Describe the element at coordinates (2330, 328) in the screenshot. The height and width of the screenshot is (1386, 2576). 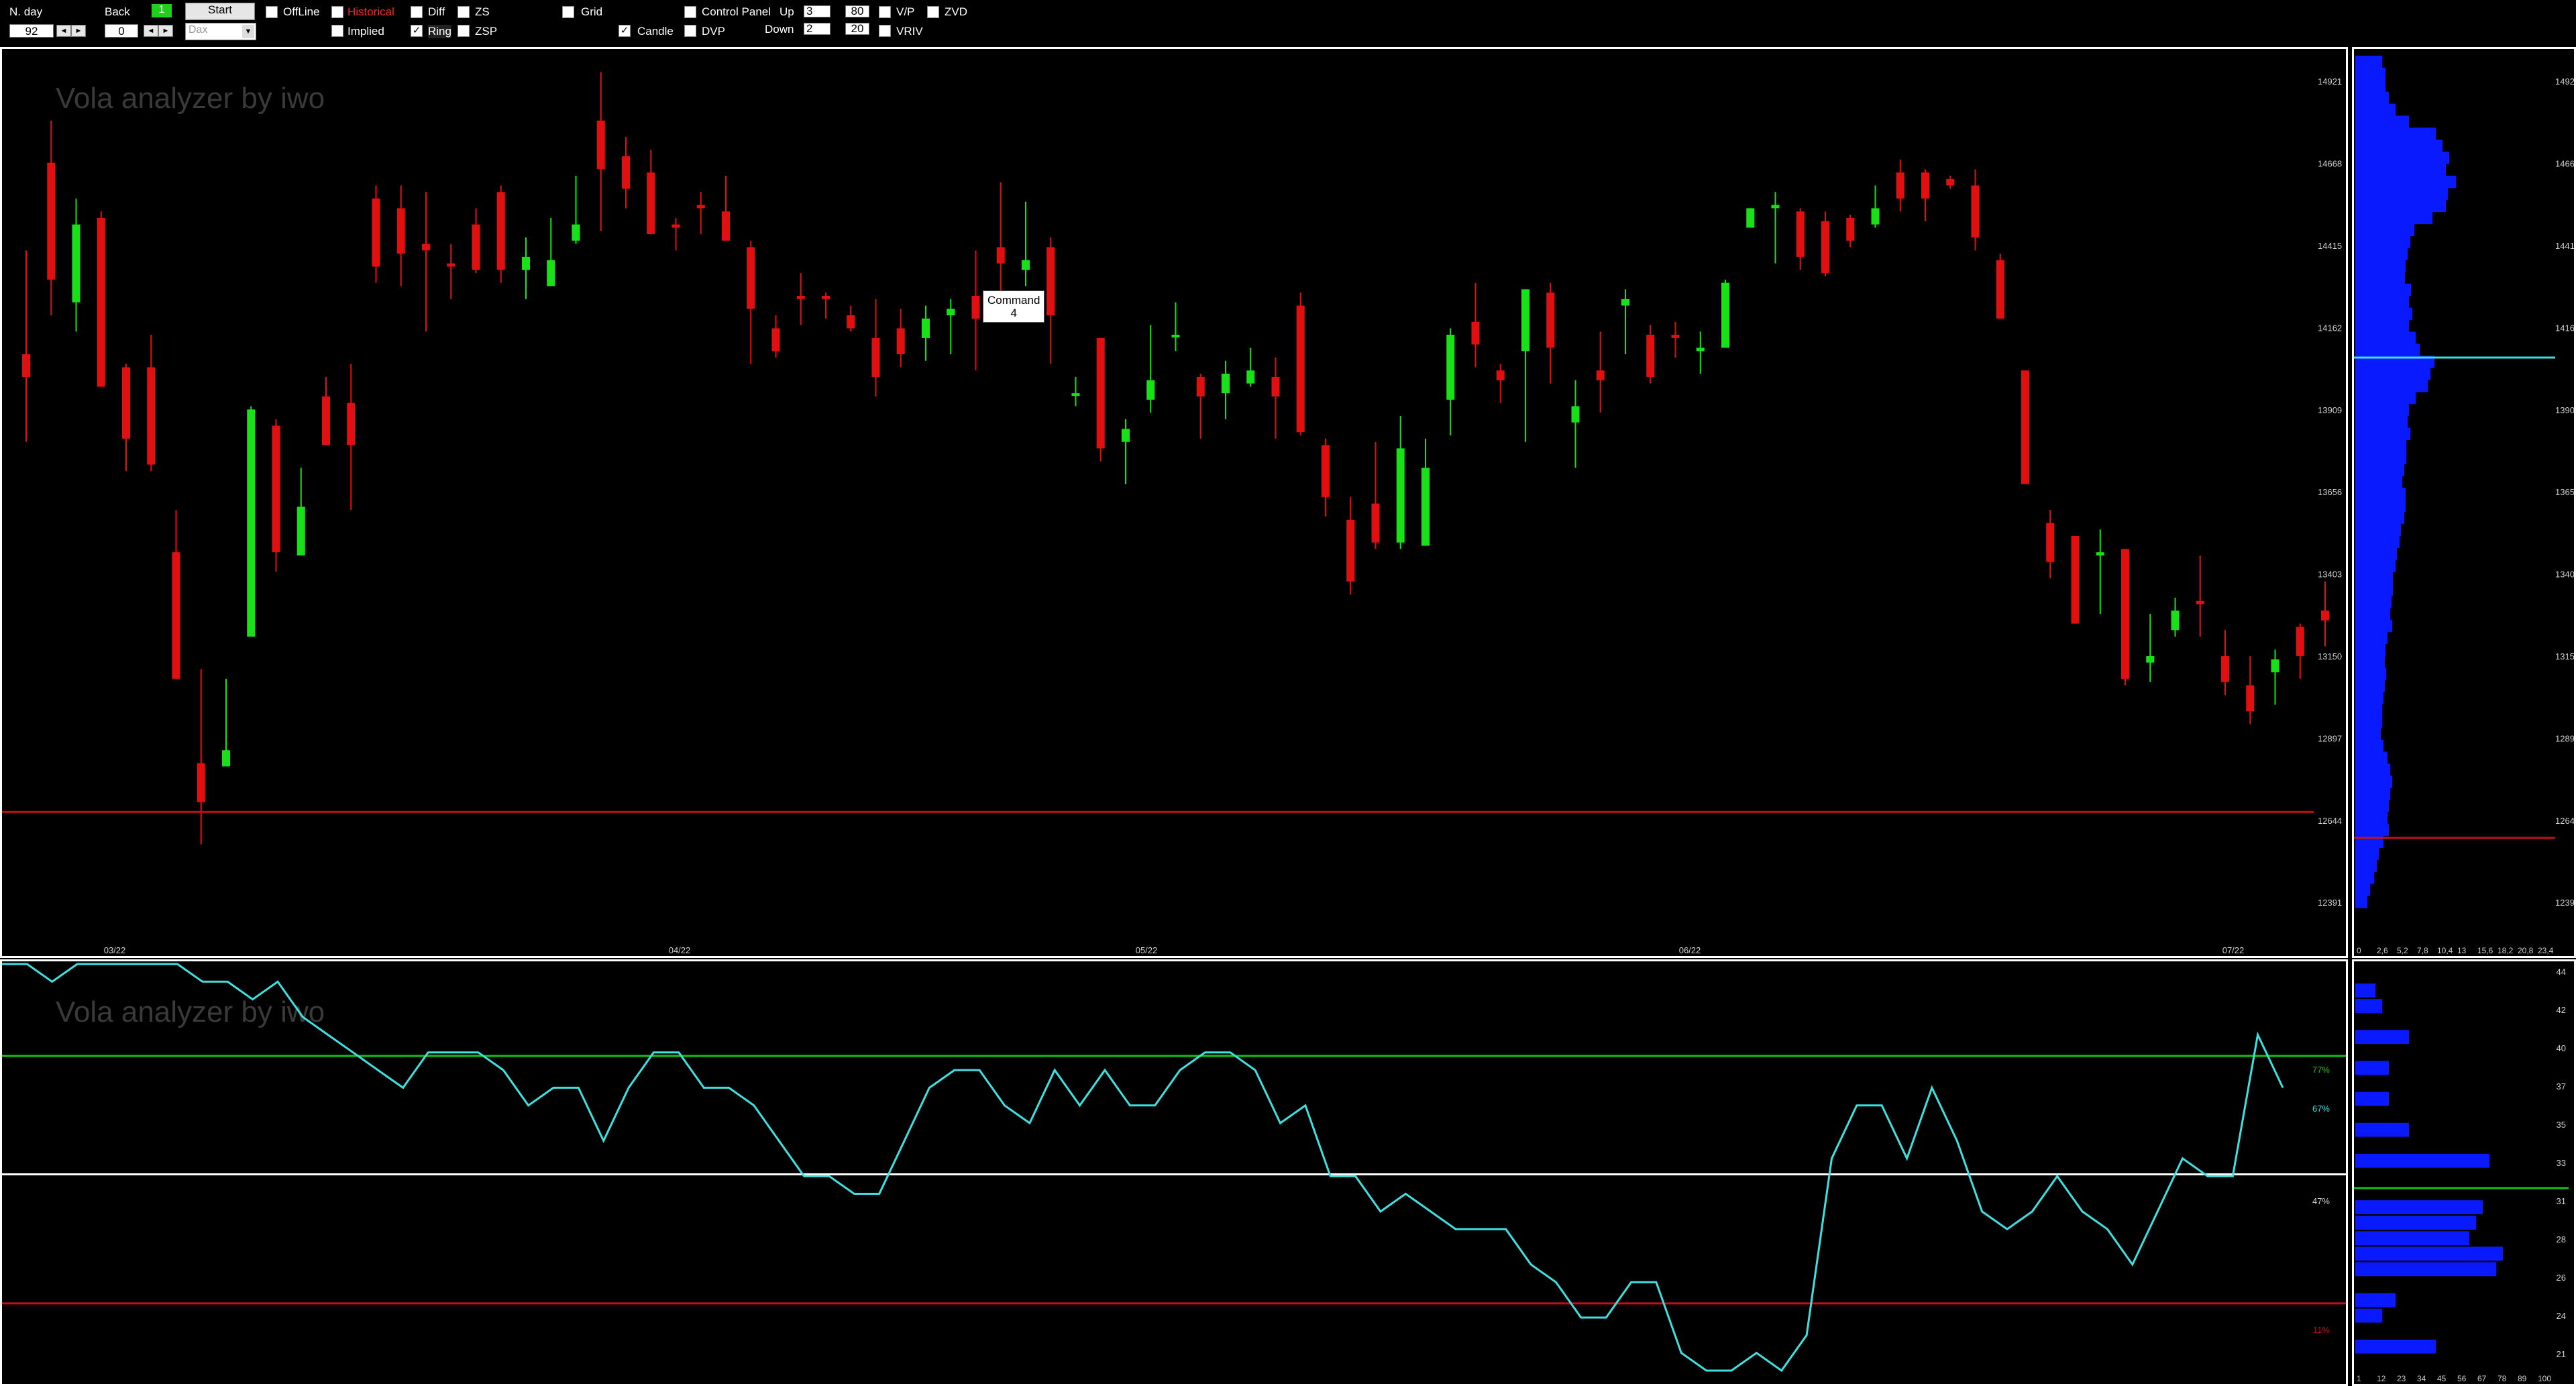
I see `y-tick-label: 14162` at that location.